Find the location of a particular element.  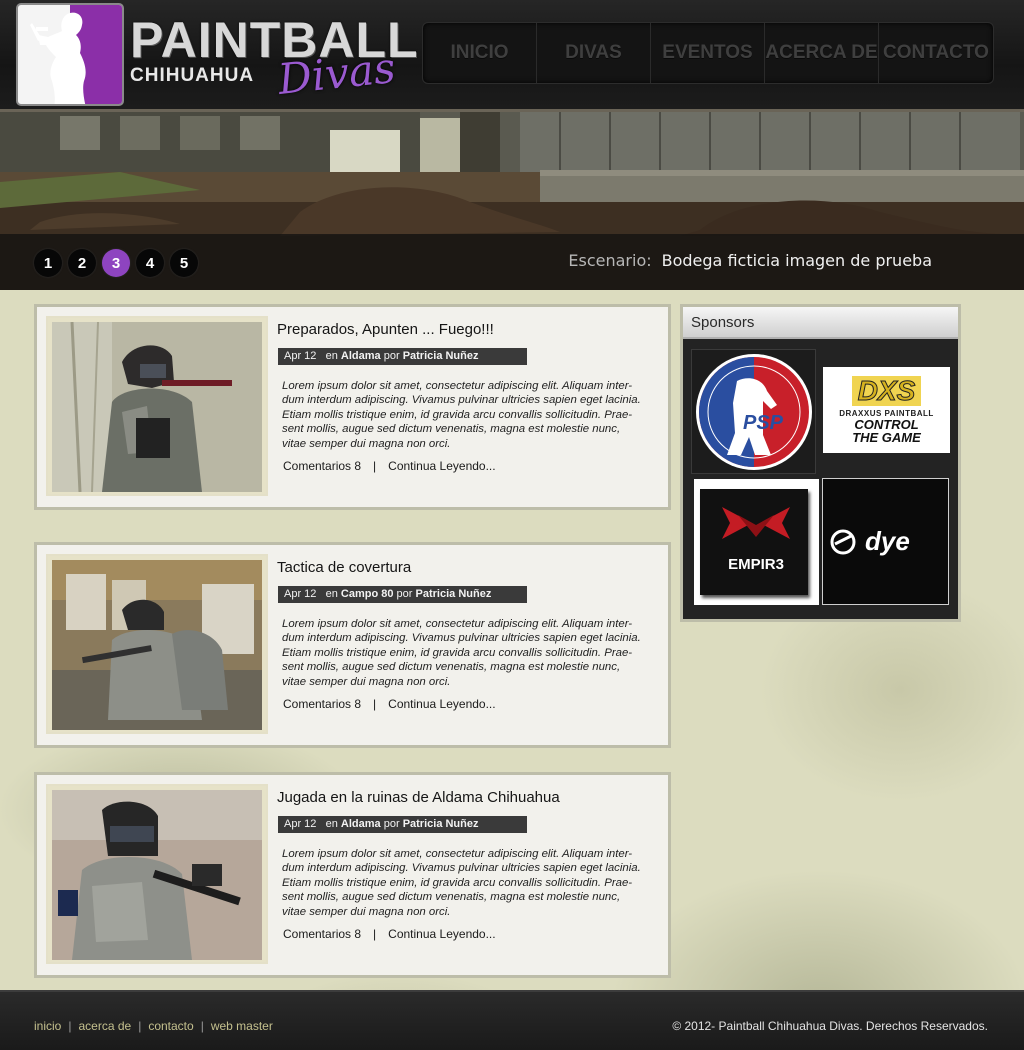

logo-wordmark: PAINTBALL CHIHUAHUA Divas is located at coordinates (275, 59).